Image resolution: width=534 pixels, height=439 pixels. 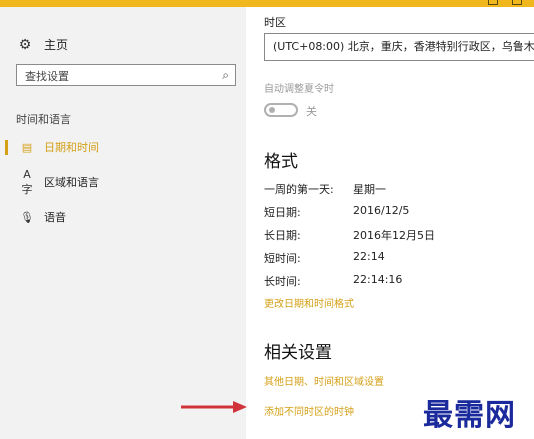 I want to click on sidebar-item-speech: 🎙 语音, so click(x=123, y=217).